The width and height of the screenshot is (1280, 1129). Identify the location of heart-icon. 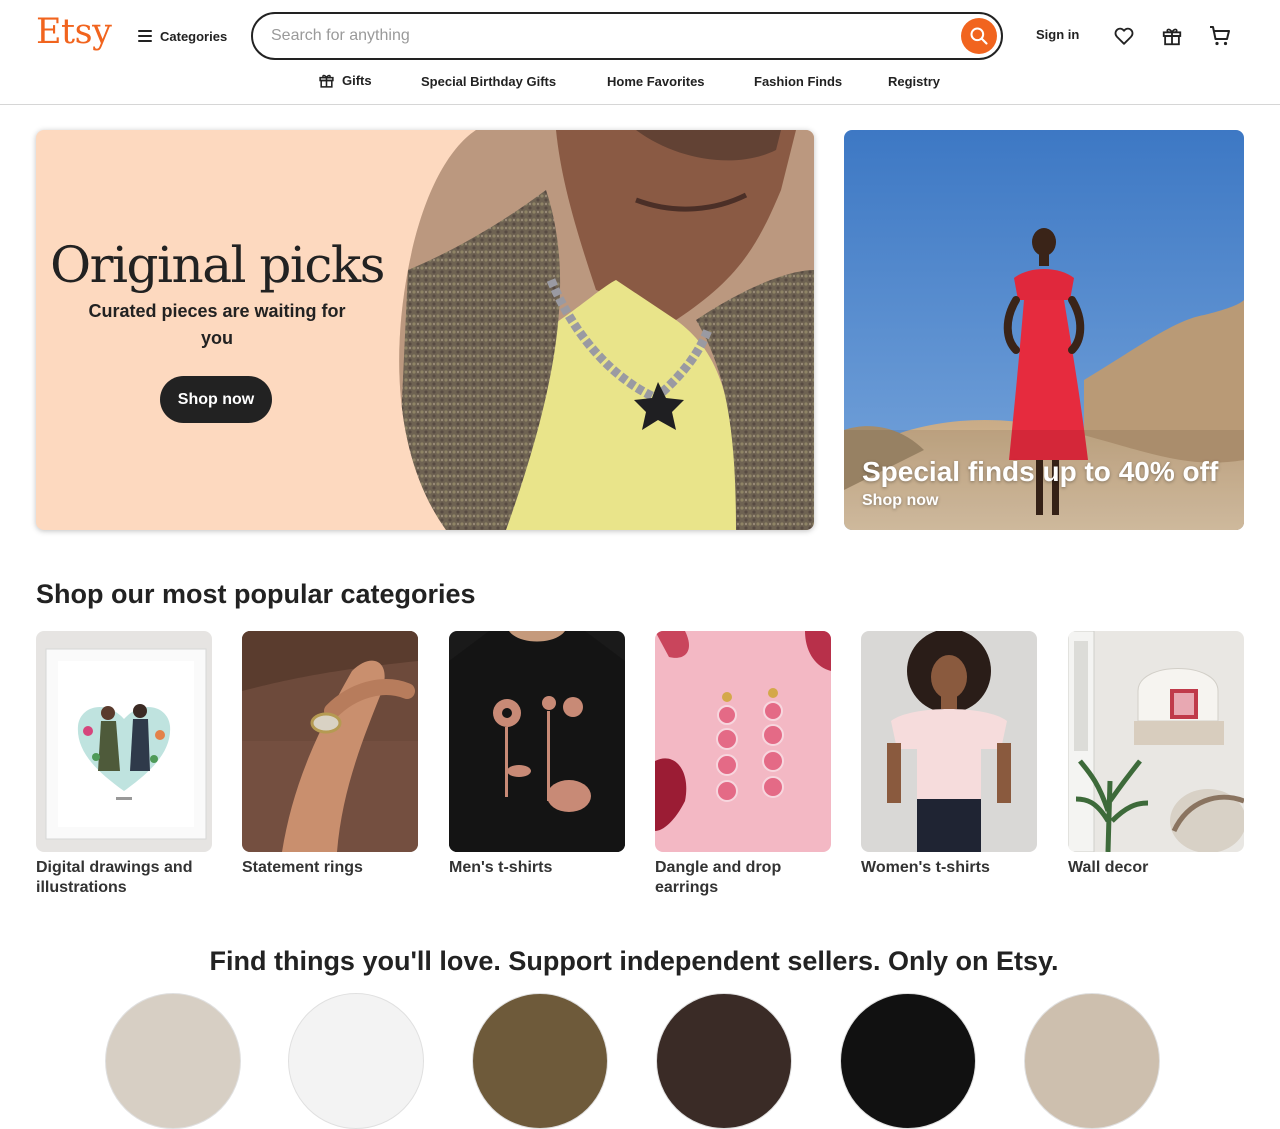
(1124, 36).